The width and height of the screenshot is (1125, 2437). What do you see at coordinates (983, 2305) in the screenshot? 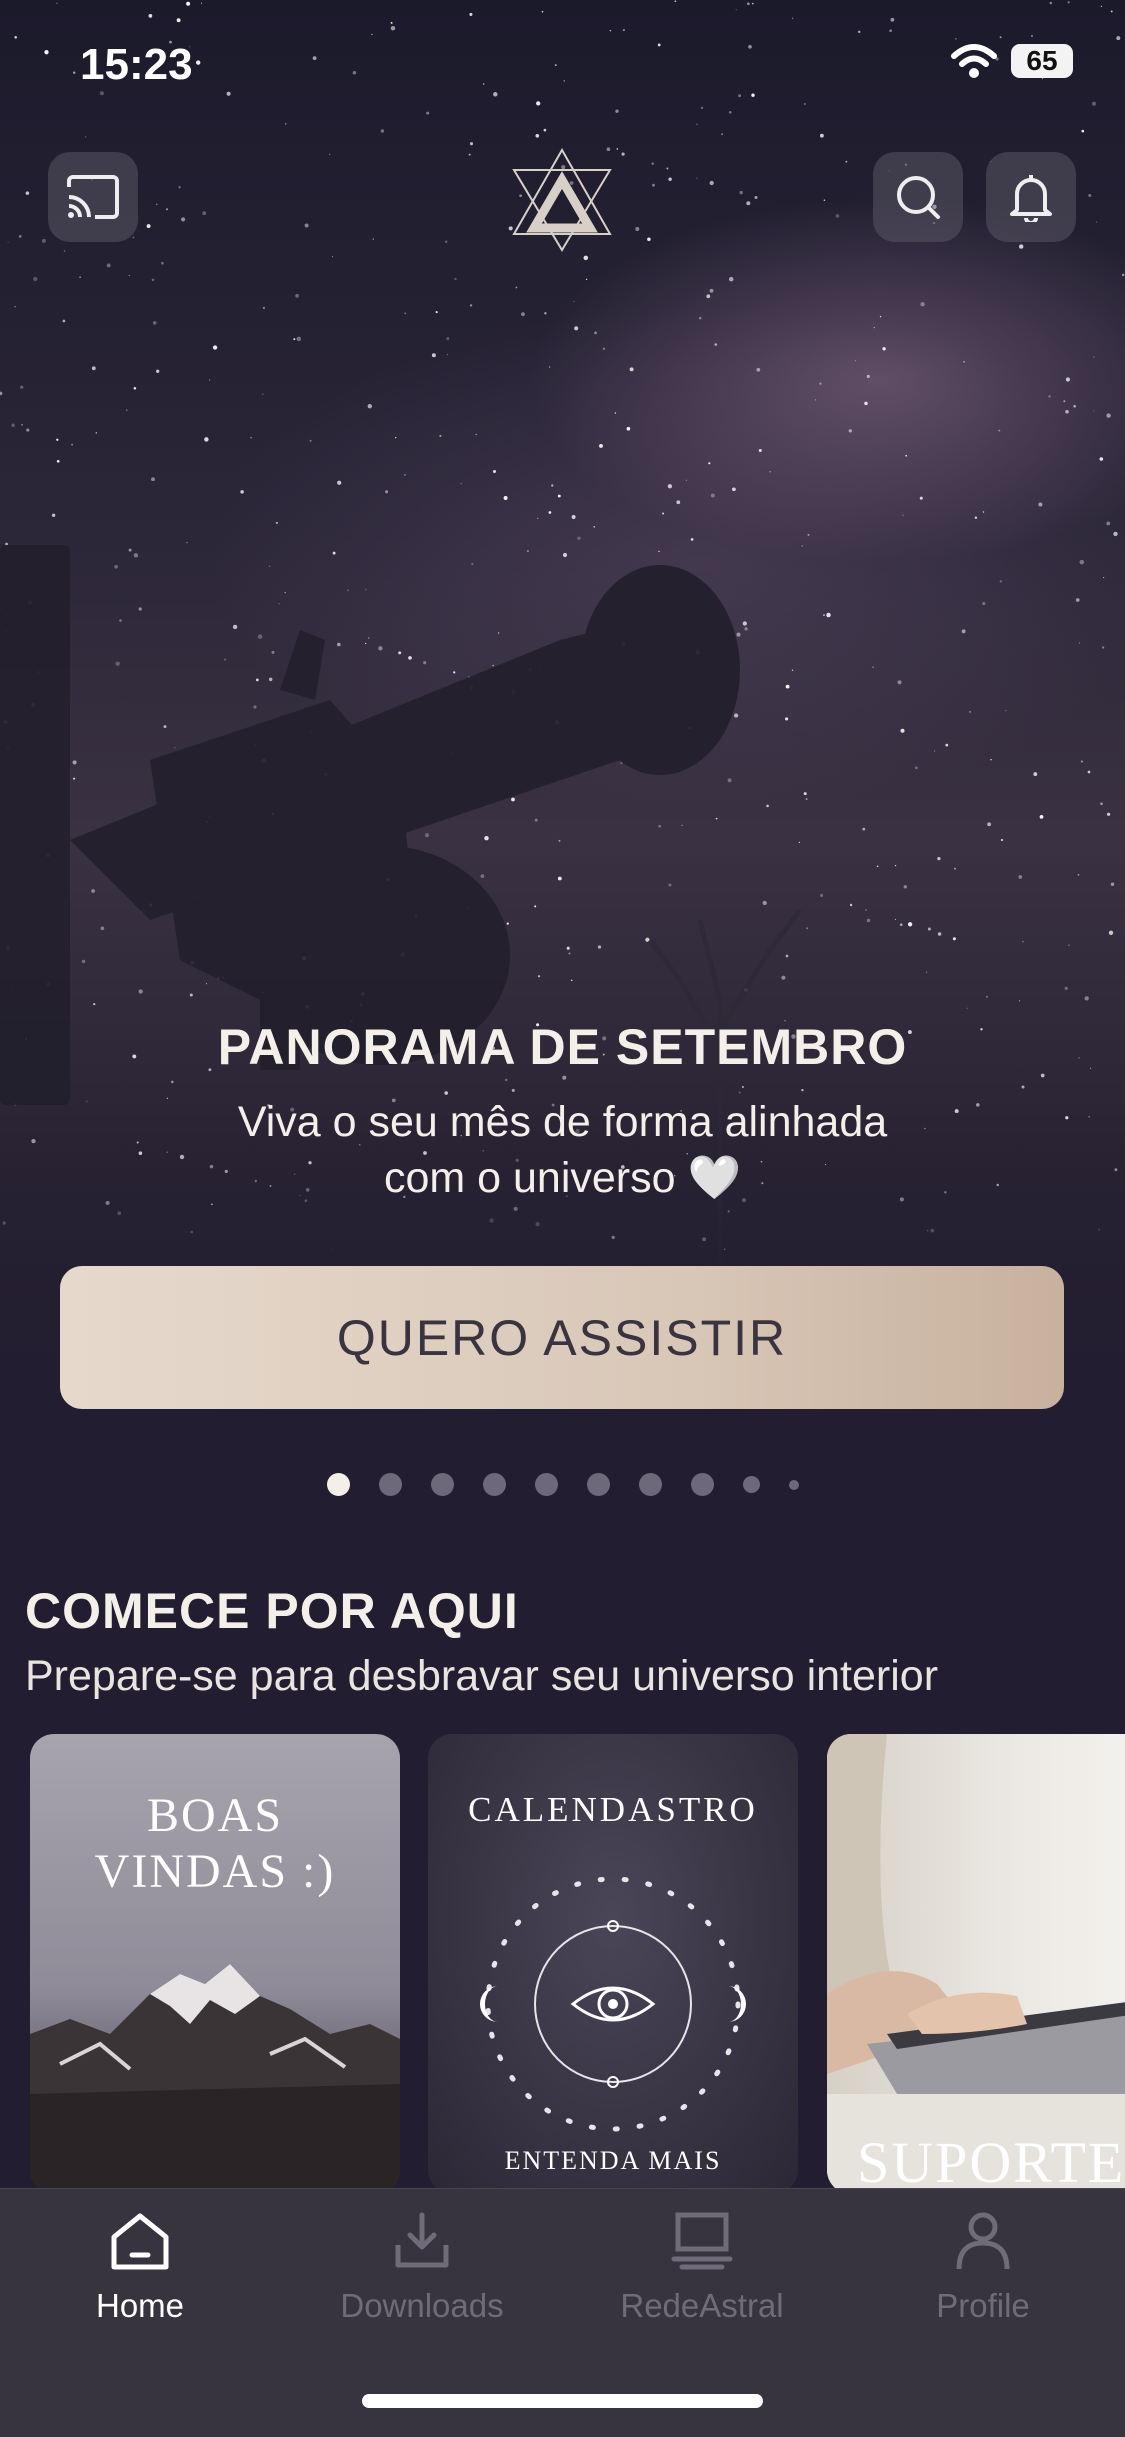
I see `tab-profile-label: Profile` at bounding box center [983, 2305].